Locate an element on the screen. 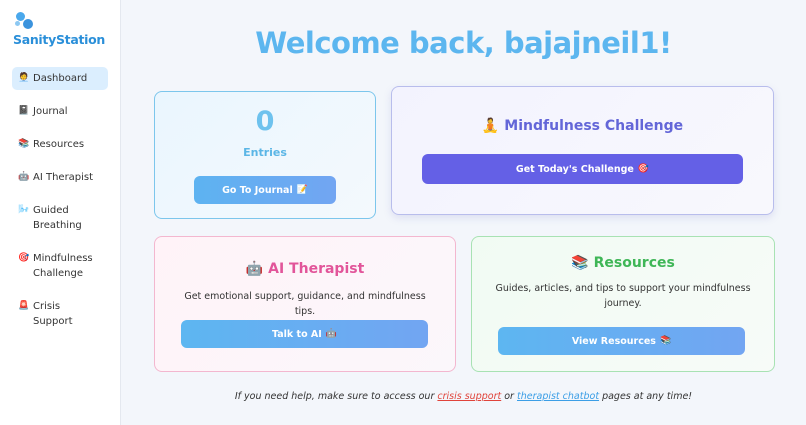 Image resolution: width=806 pixels, height=425 pixels. ai-therapist-title: 🤖 AI Therapist is located at coordinates (305, 269).